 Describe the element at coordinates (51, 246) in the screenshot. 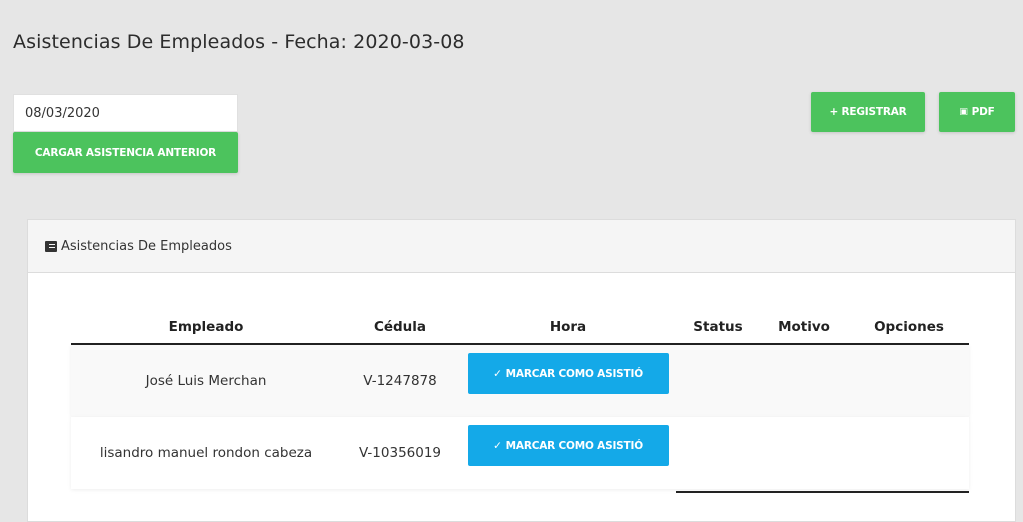

I see `list-icon` at that location.